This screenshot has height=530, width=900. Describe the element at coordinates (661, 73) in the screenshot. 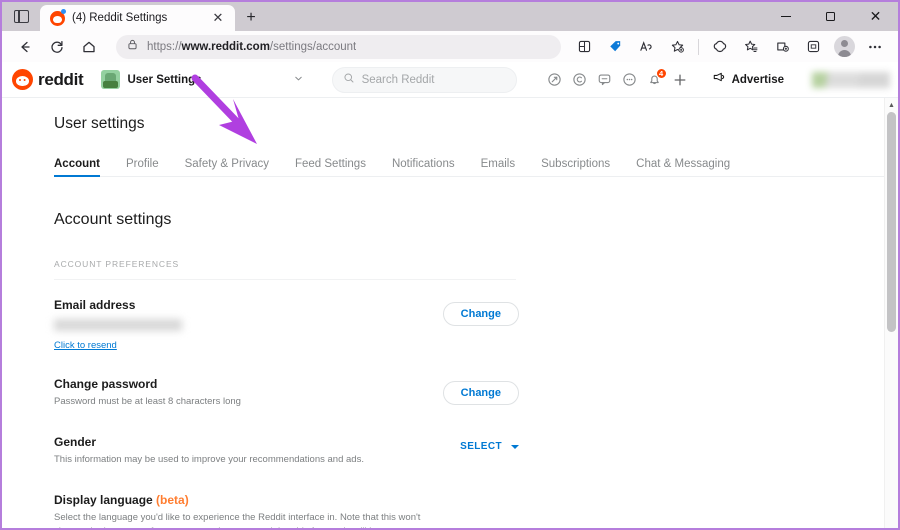

I see `notification-badge: 4` at that location.